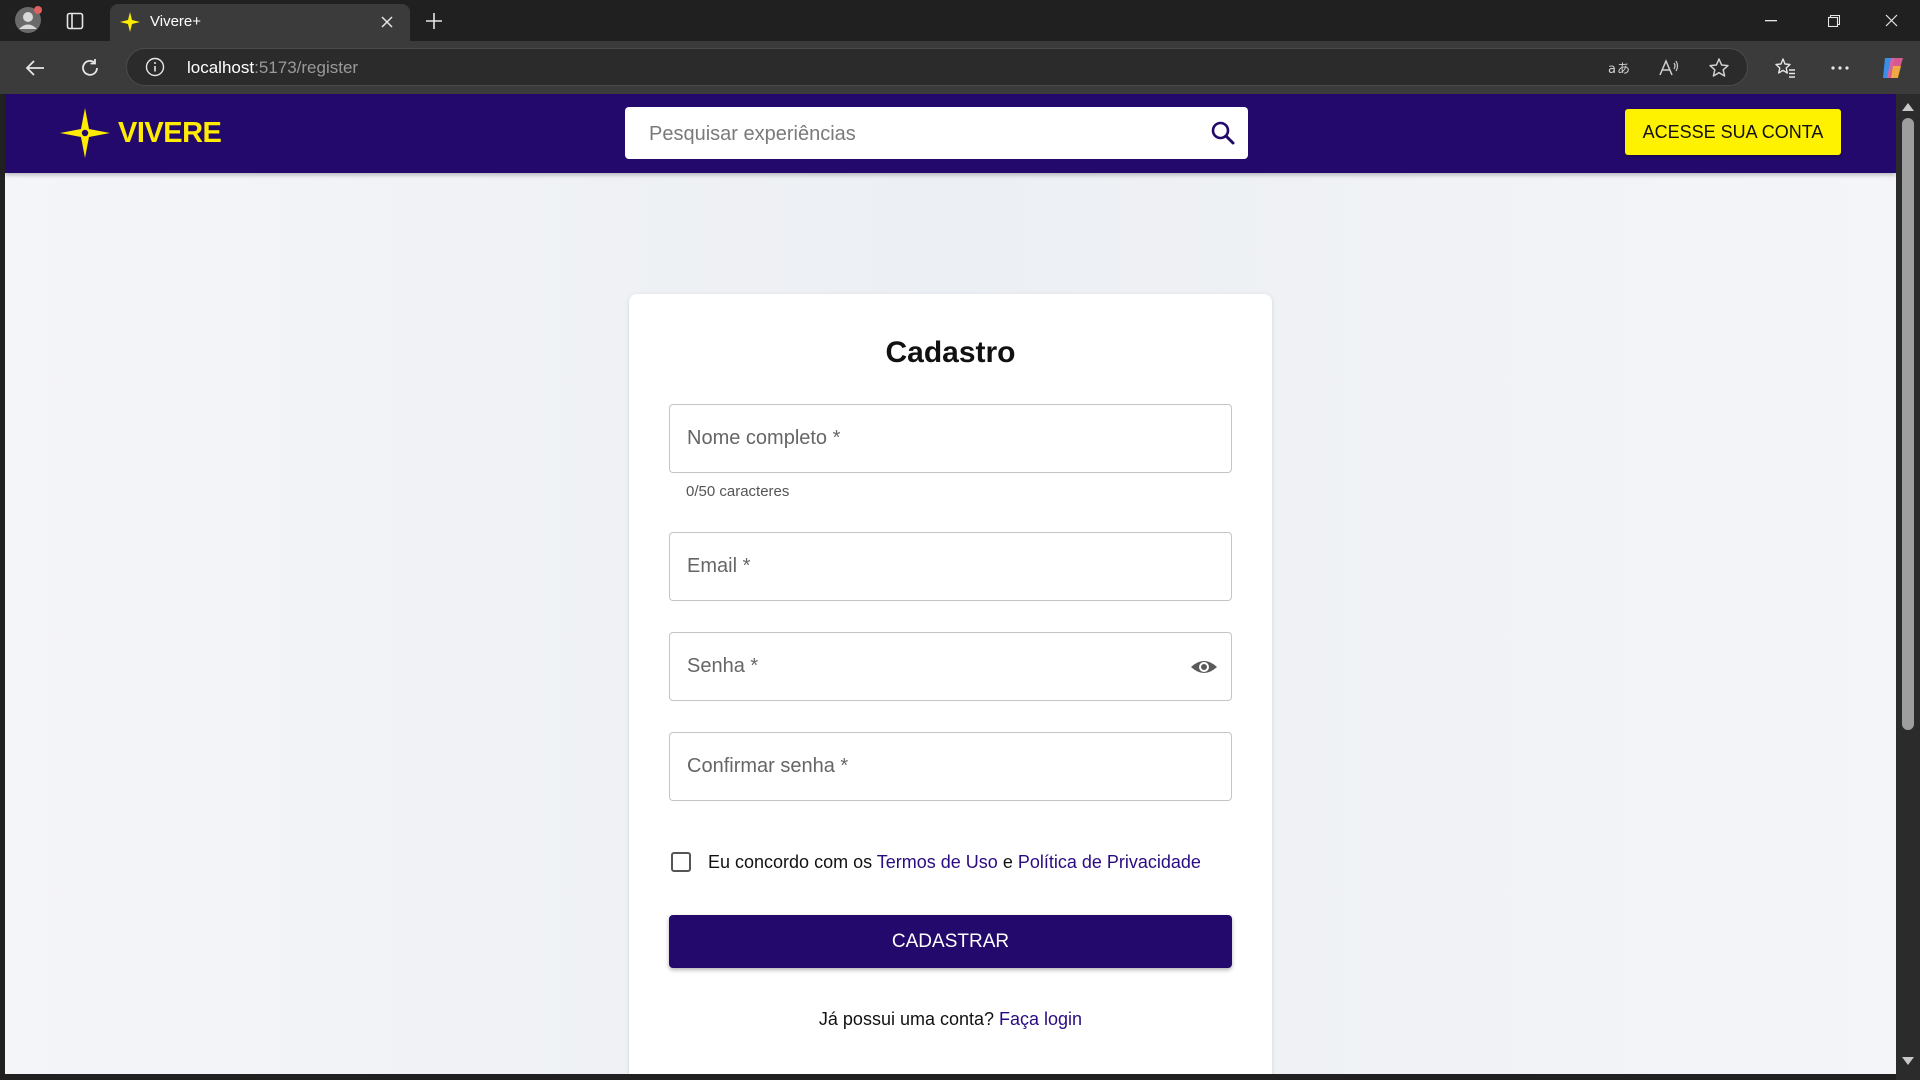  I want to click on favorites-icon, so click(1785, 68).